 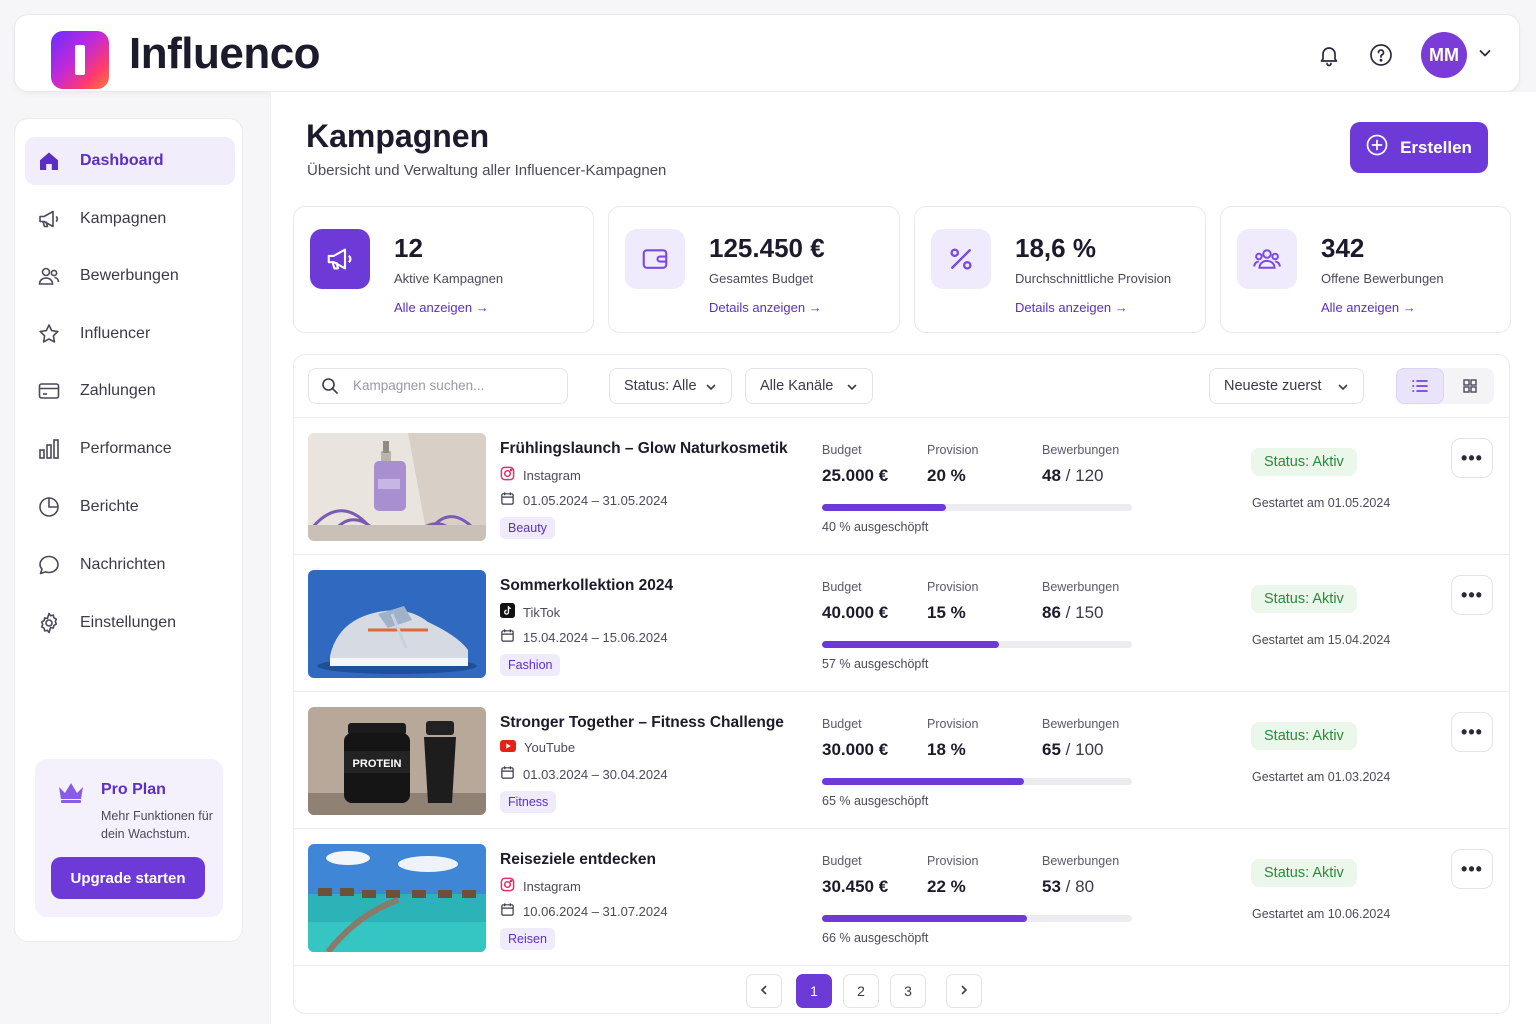 I want to click on help-icon, so click(x=1381, y=55).